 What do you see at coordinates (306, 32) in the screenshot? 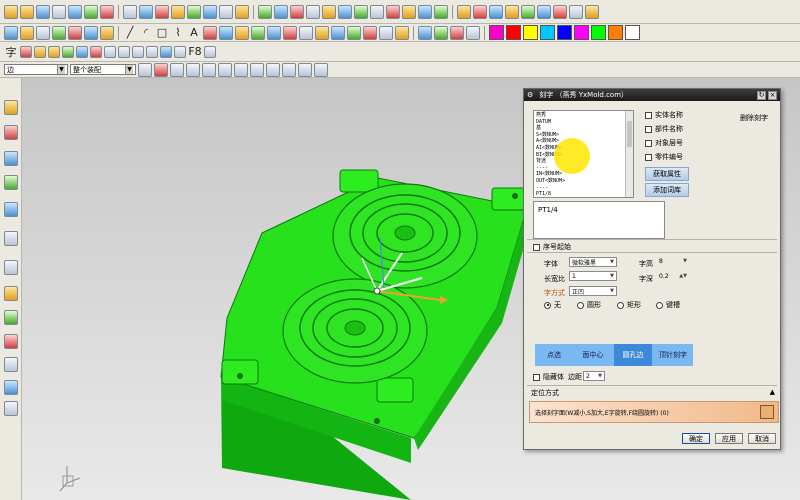
I see `draft-icon` at bounding box center [306, 32].